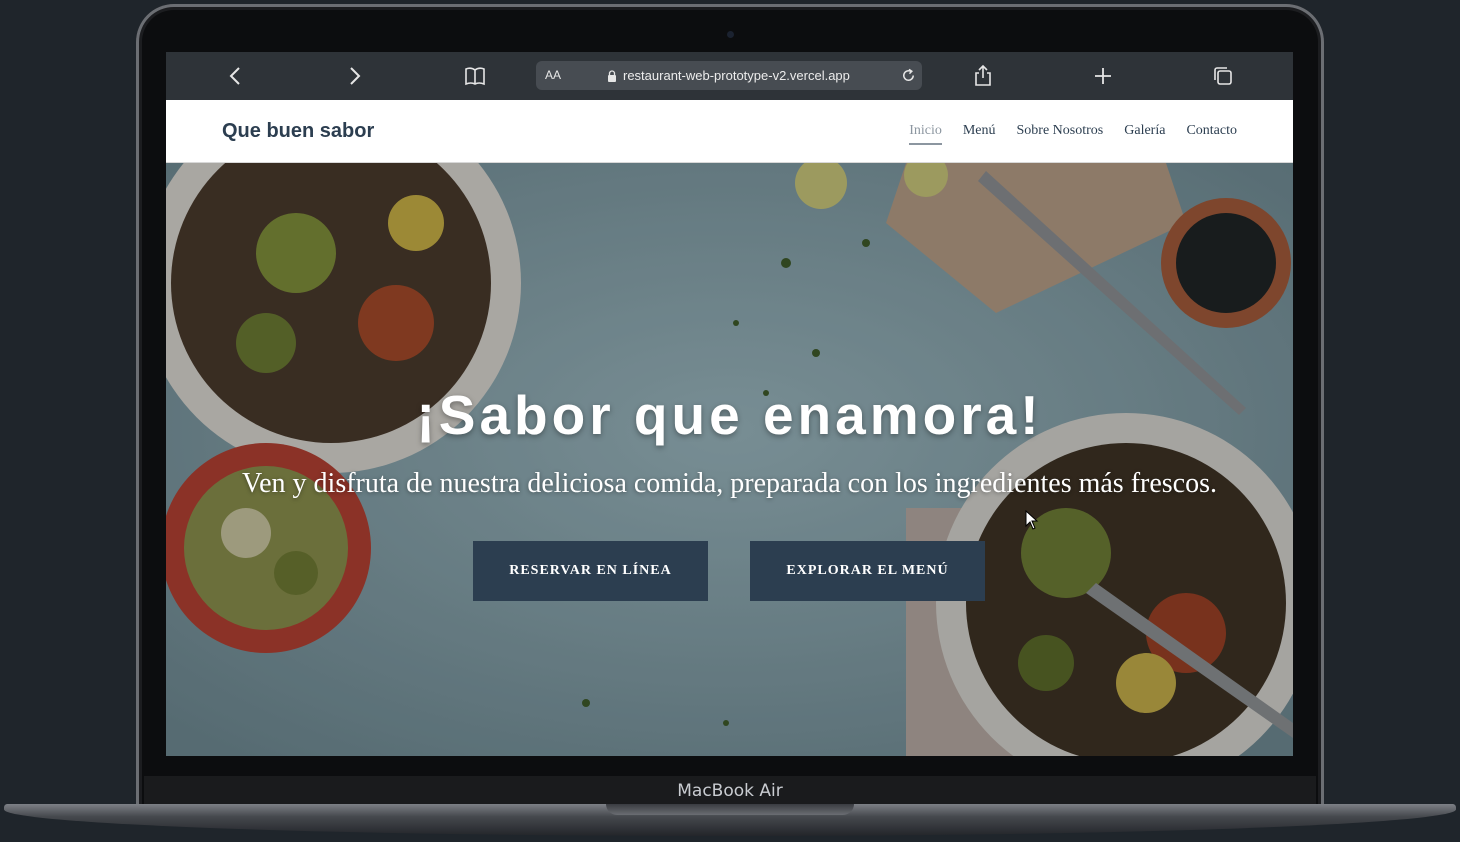  Describe the element at coordinates (925, 132) in the screenshot. I see `nav-item-inicio: Inicio` at that location.